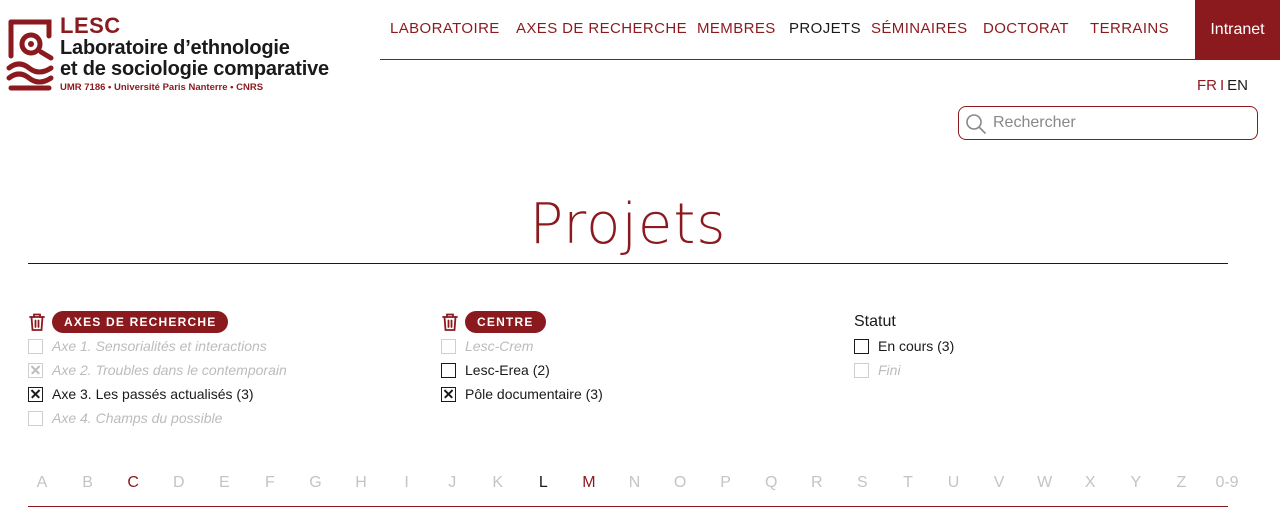  What do you see at coordinates (1181, 483) in the screenshot?
I see `alphabet-letter-z: Z` at bounding box center [1181, 483].